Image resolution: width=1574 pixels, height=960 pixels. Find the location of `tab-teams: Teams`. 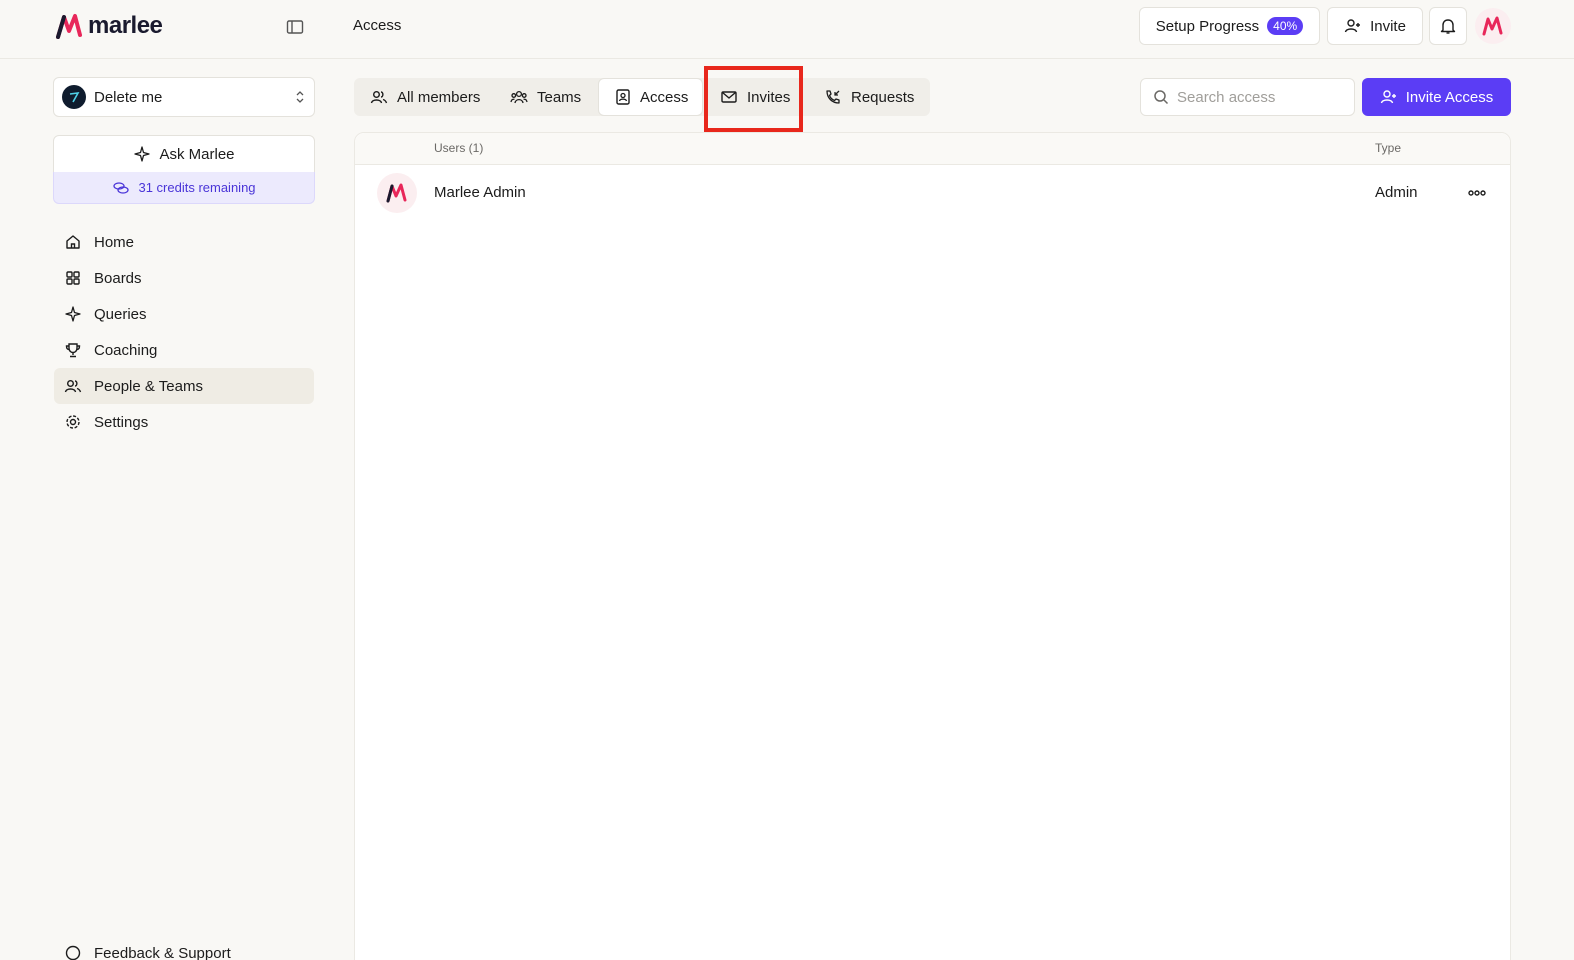

tab-teams: Teams is located at coordinates (545, 97).